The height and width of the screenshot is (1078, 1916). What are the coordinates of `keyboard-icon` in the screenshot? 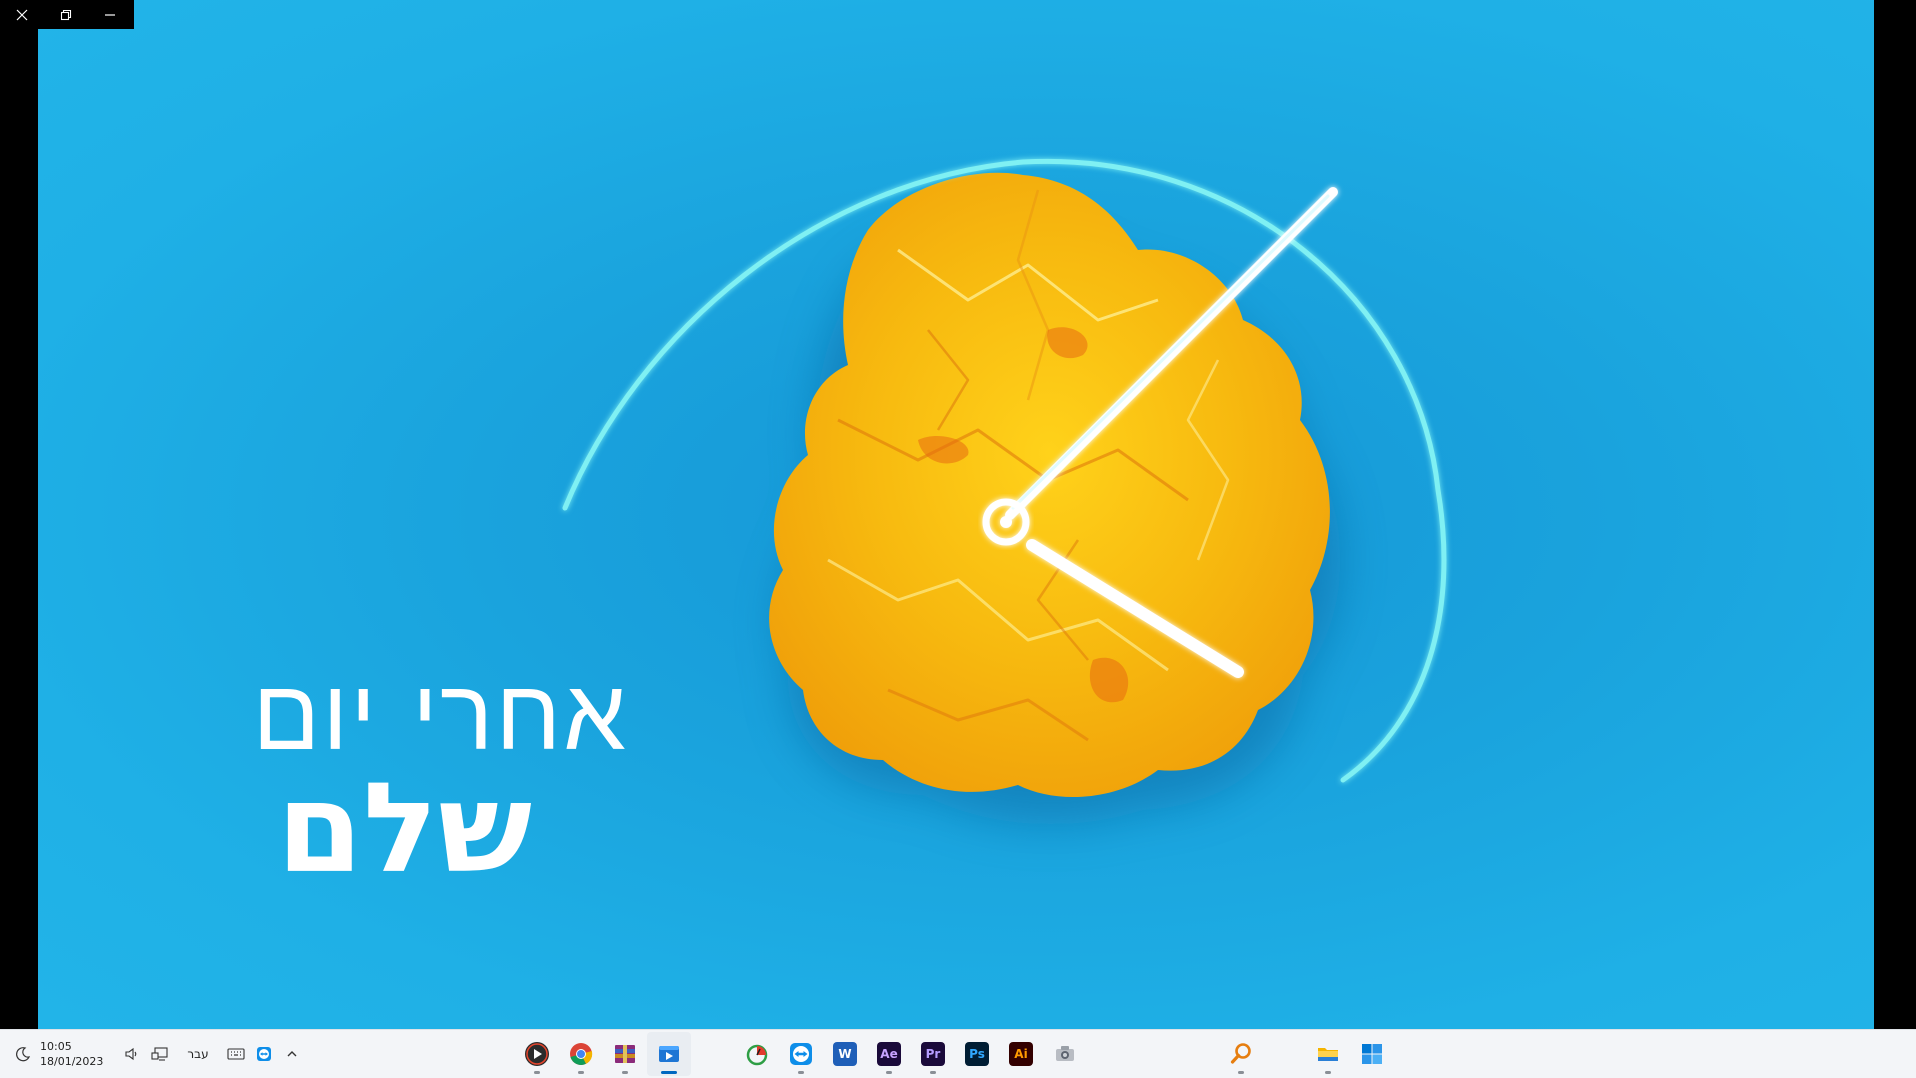 It's located at (236, 1054).